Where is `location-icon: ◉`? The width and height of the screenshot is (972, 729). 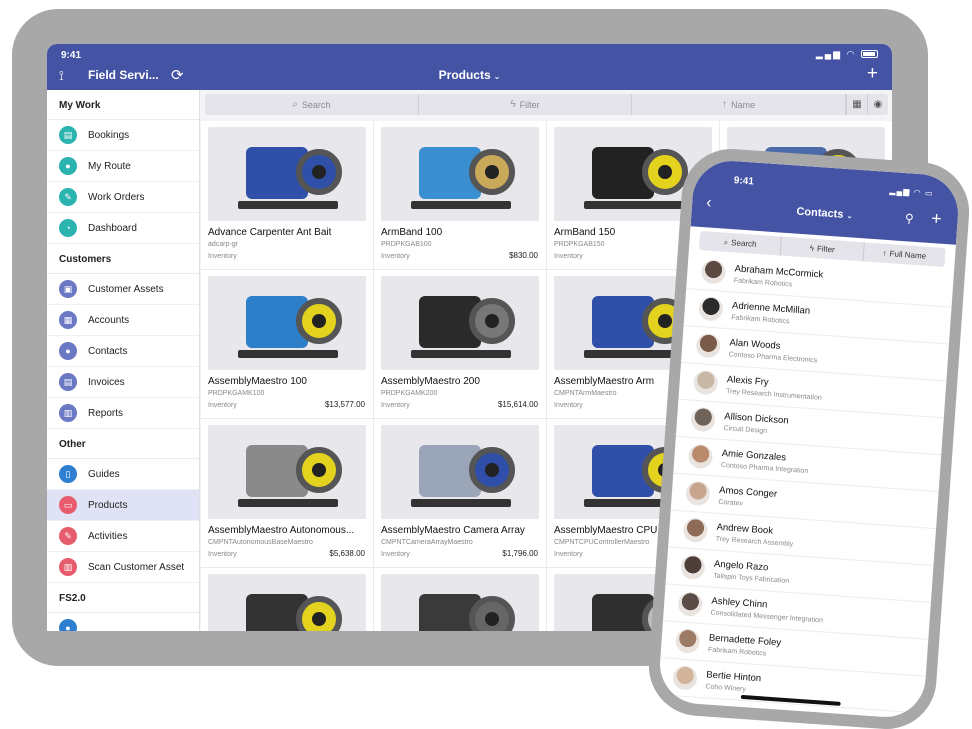
location-icon: ◉ is located at coordinates (877, 104).